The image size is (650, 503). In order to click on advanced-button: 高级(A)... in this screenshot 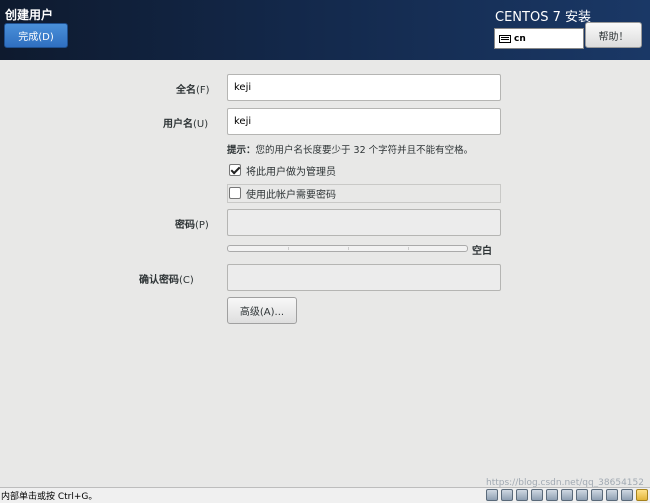, I will do `click(262, 310)`.